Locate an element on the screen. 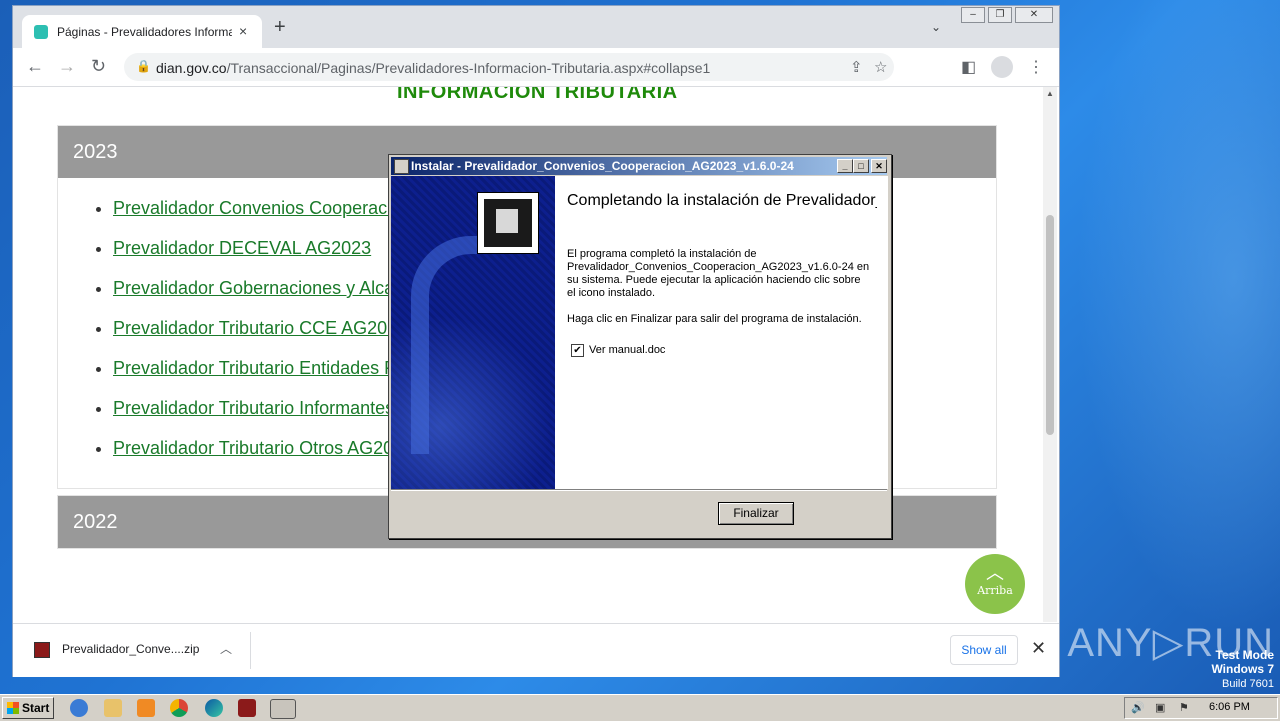 This screenshot has width=1280, height=721. dialog-close-button: ✕ is located at coordinates (879, 166).